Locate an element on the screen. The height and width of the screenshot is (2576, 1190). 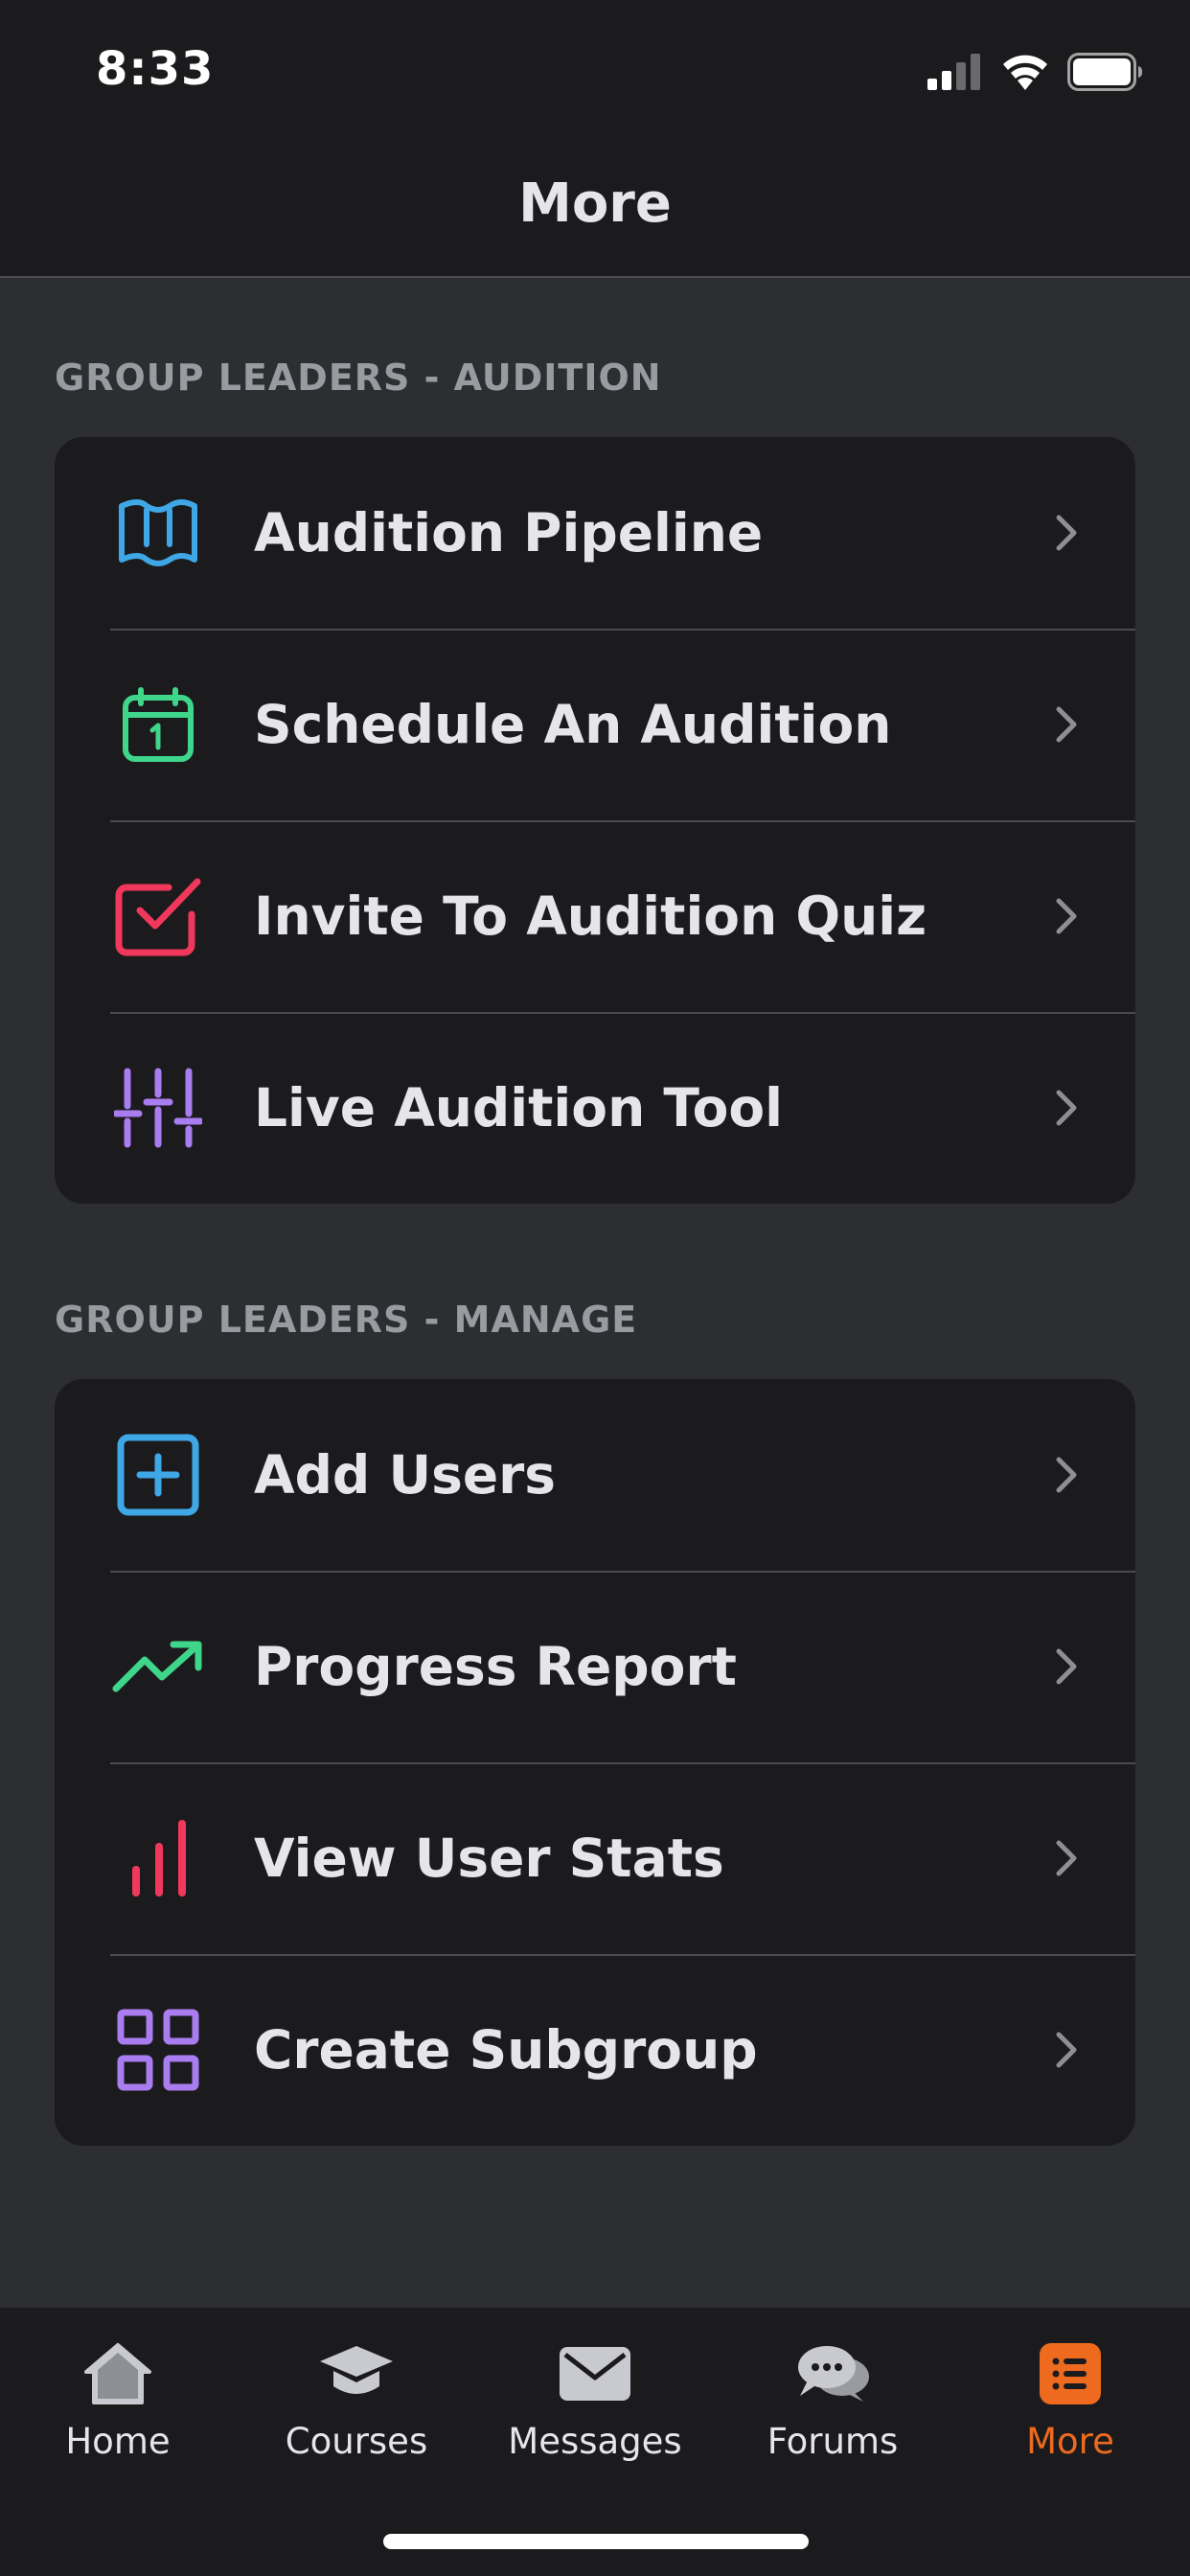
tab-label: Home is located at coordinates (118, 2441).